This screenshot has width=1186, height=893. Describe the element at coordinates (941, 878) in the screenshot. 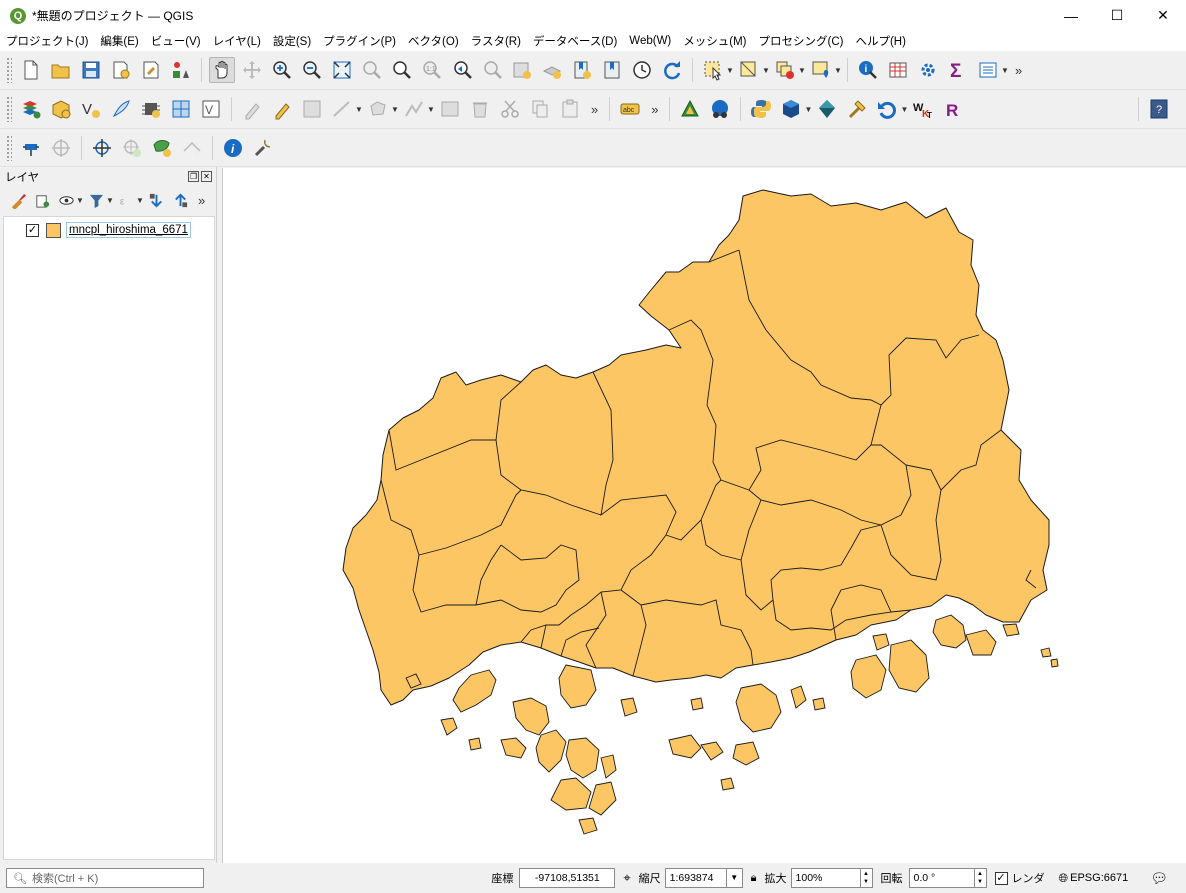

I see `rotation-field: 0.0 °` at that location.